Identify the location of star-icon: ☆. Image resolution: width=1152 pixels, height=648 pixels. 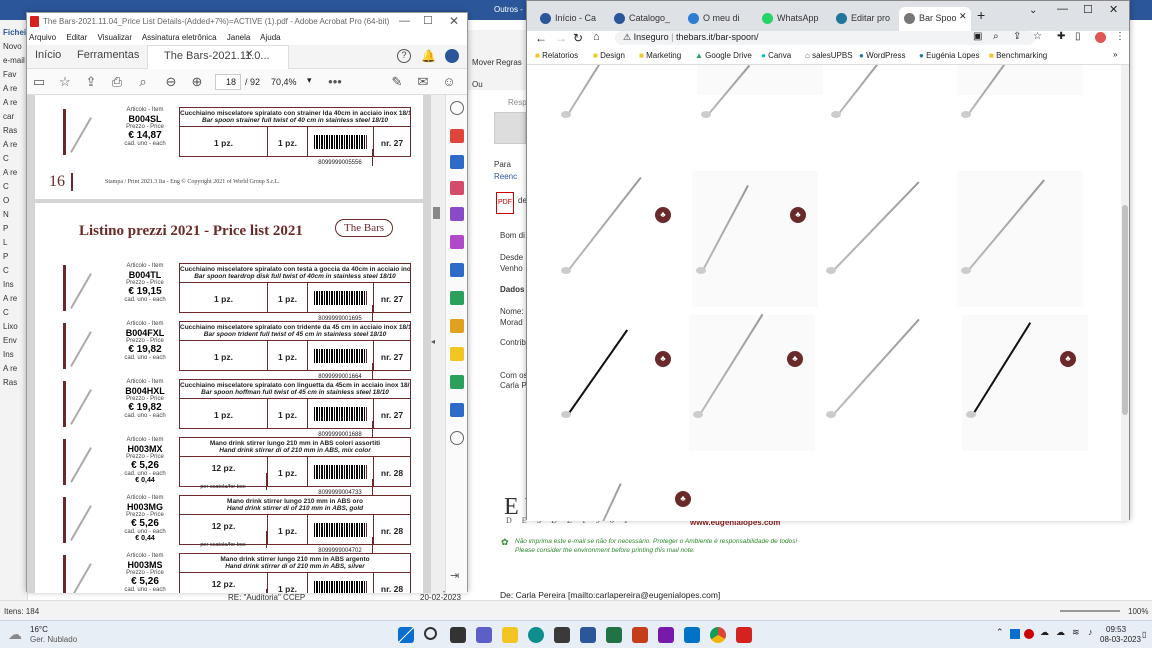
(65, 82).